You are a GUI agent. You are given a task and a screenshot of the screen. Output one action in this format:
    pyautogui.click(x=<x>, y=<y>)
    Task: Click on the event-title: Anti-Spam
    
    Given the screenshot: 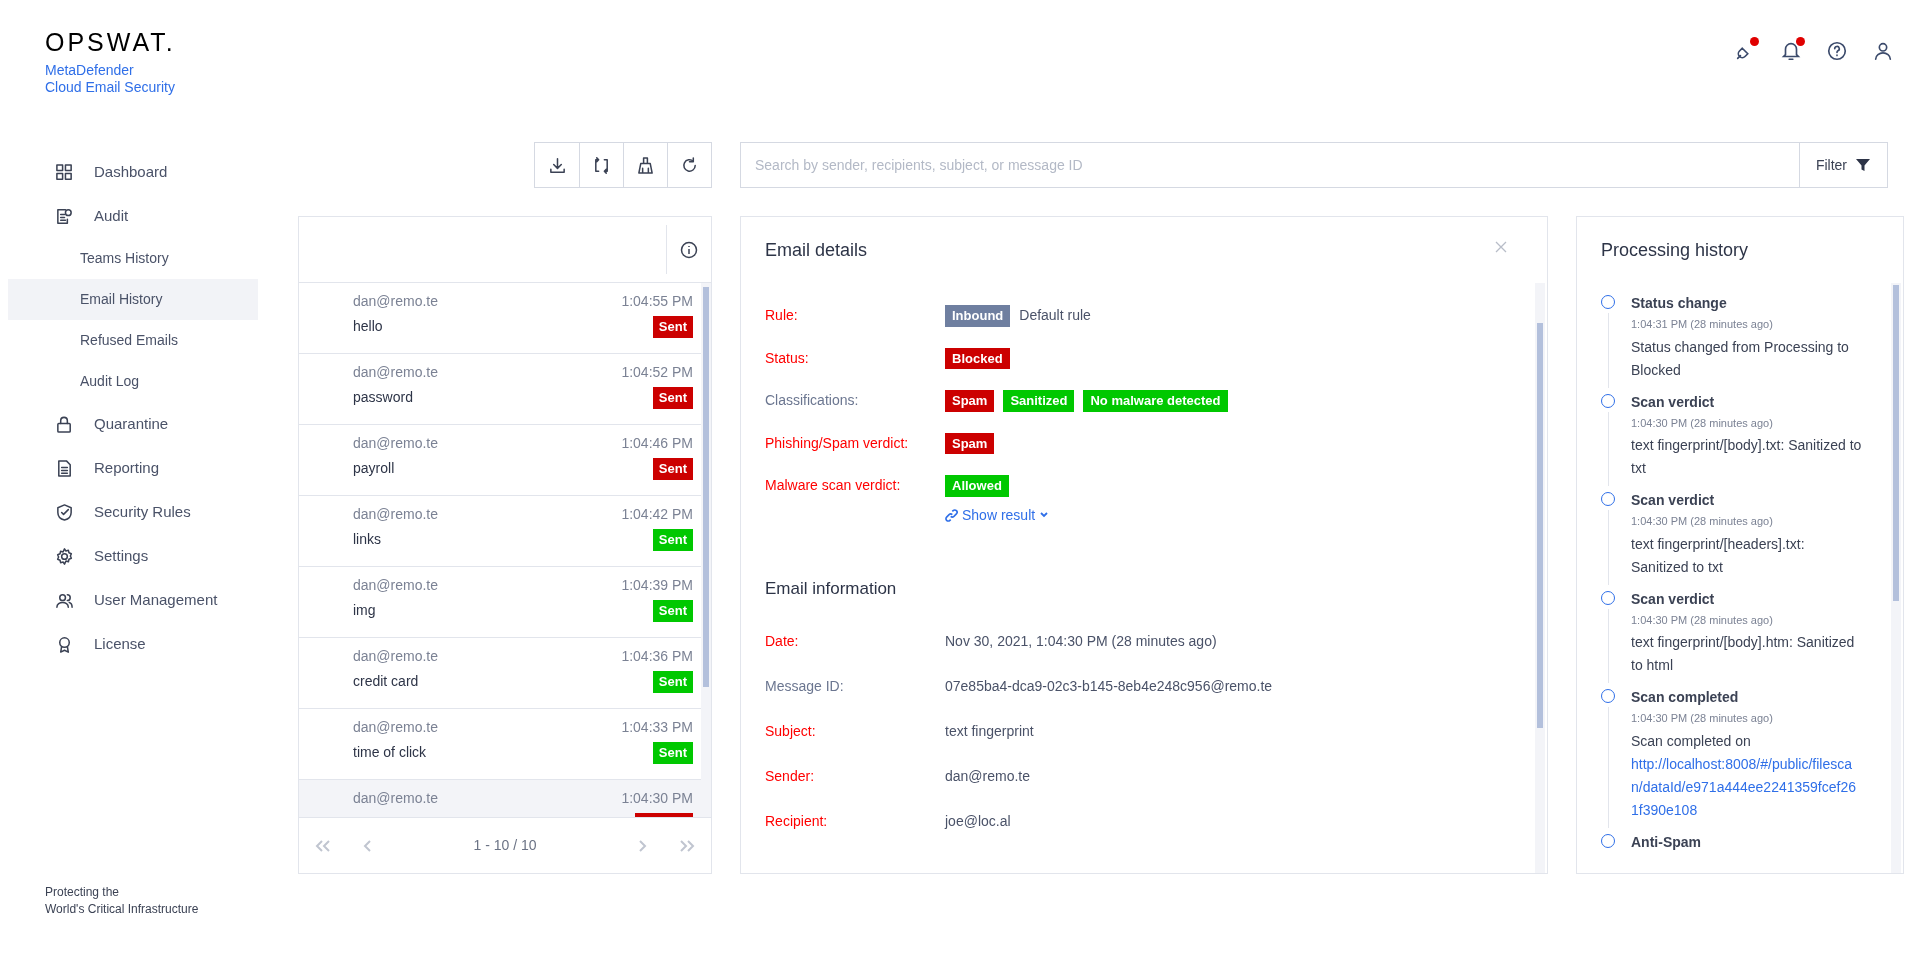 What is the action you would take?
    pyautogui.click(x=1666, y=842)
    